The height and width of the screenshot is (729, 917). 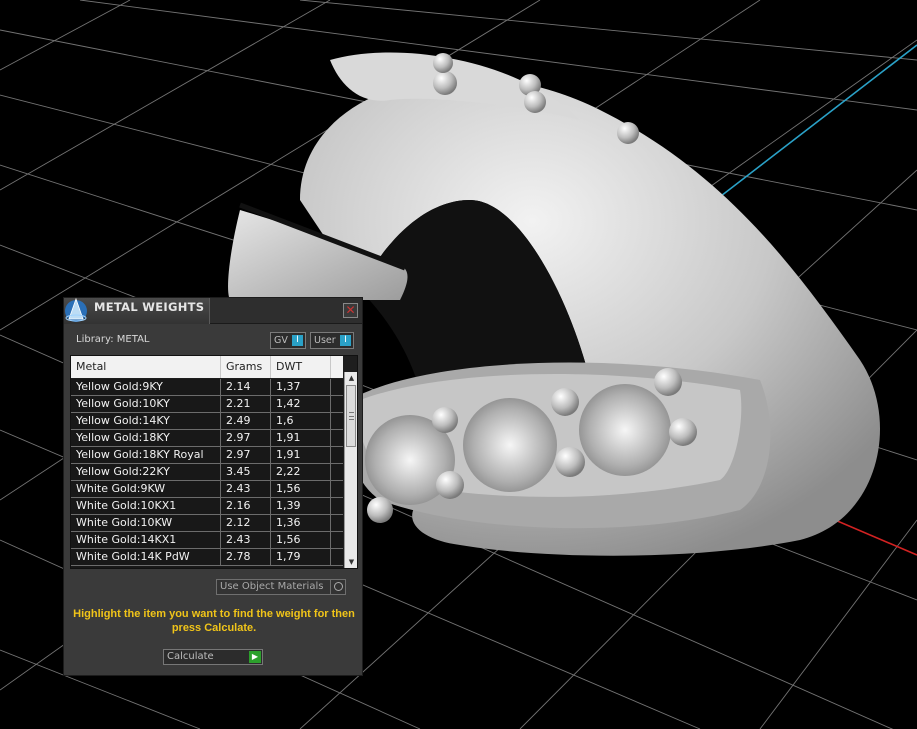 I want to click on table-row-partial, so click(x=207, y=567).